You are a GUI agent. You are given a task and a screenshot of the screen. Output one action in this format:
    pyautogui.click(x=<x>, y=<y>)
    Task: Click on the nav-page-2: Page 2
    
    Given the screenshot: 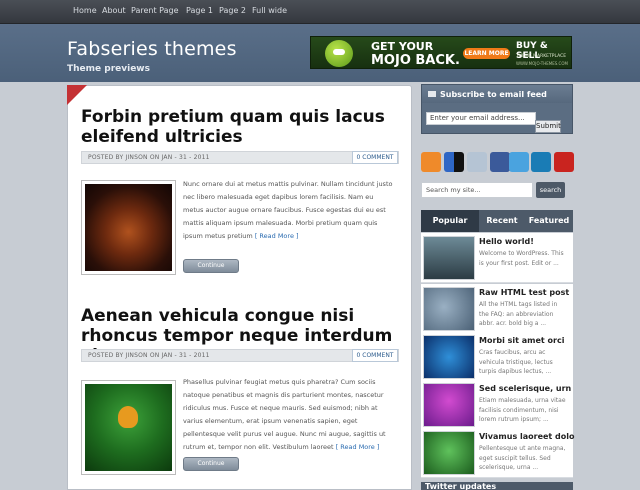 What is the action you would take?
    pyautogui.click(x=232, y=10)
    